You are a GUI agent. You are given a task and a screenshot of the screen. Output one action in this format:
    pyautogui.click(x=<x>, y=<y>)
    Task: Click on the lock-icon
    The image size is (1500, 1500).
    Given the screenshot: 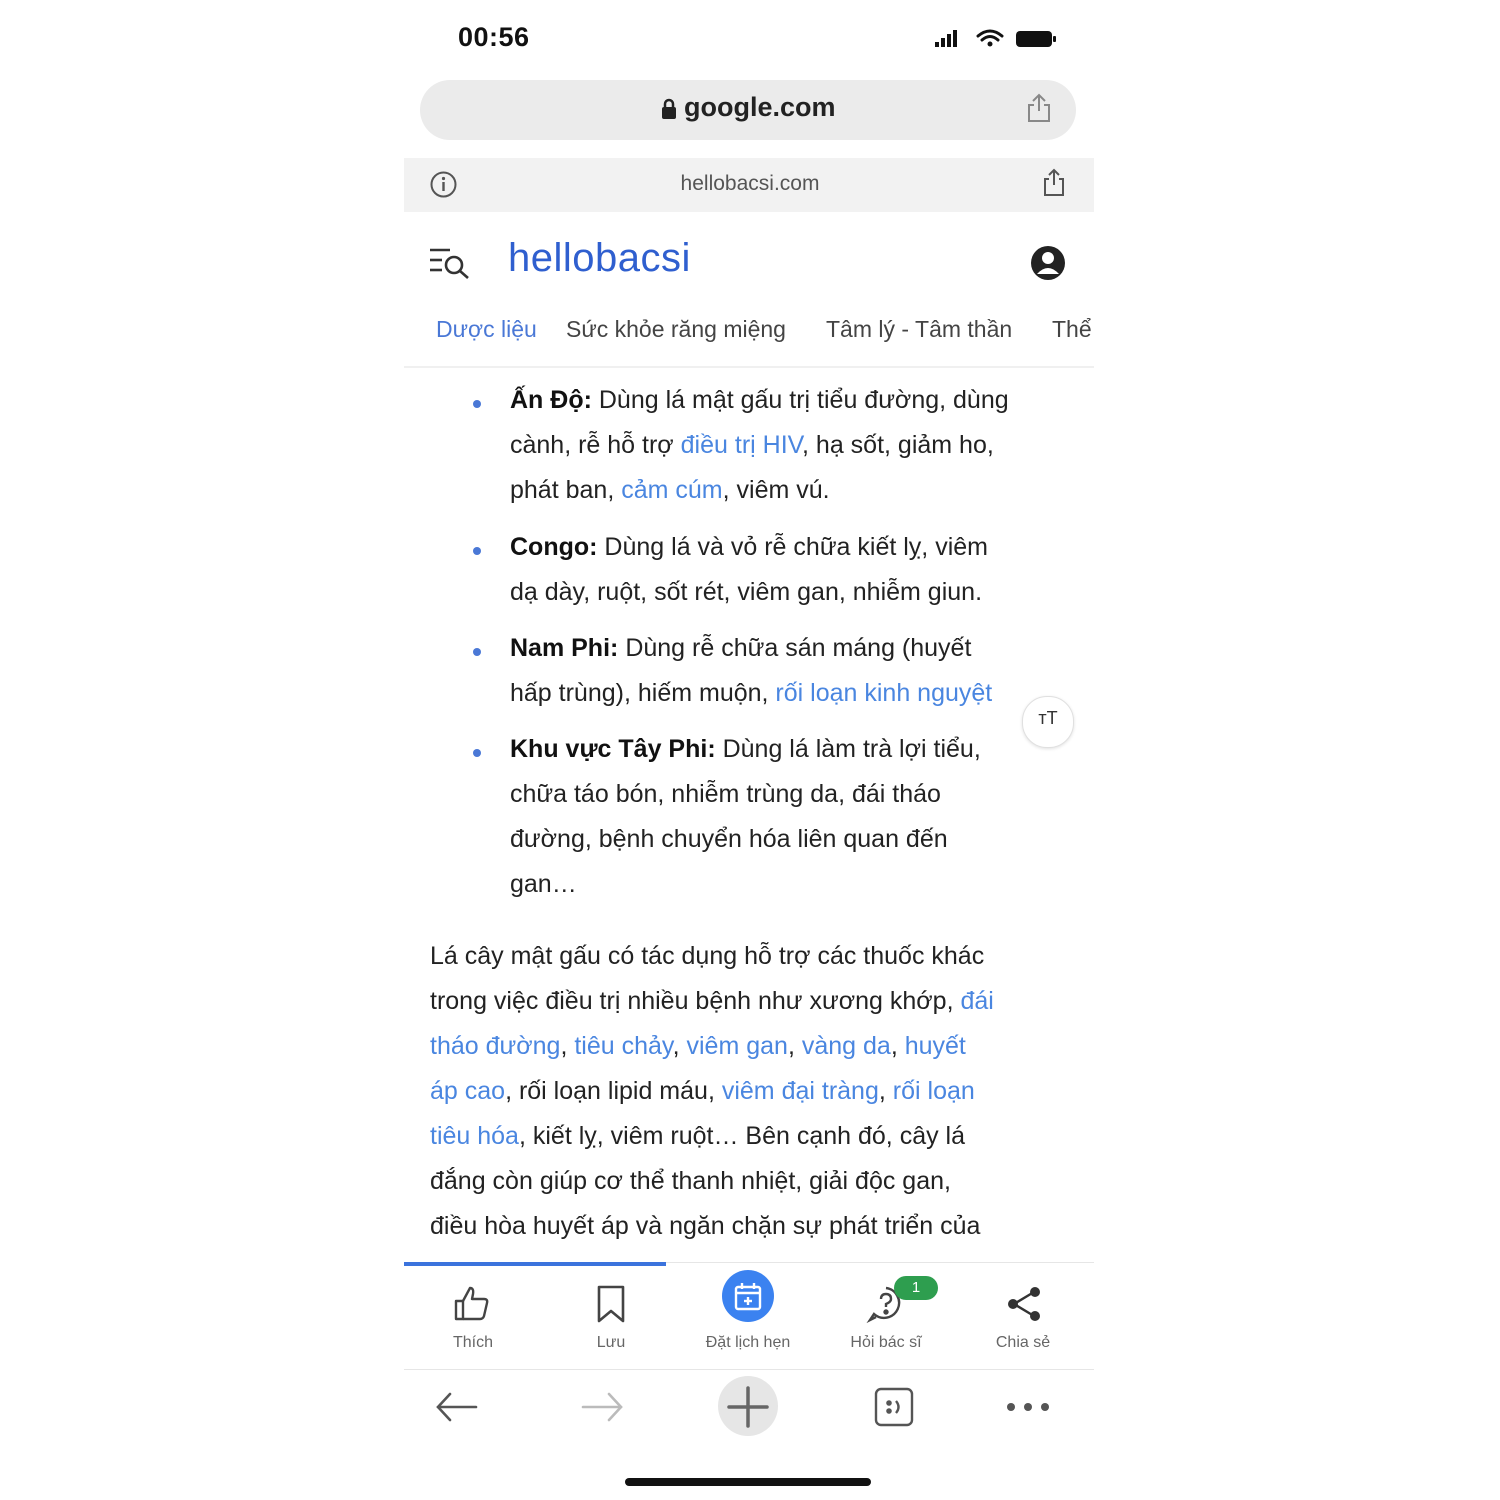 What is the action you would take?
    pyautogui.click(x=669, y=109)
    